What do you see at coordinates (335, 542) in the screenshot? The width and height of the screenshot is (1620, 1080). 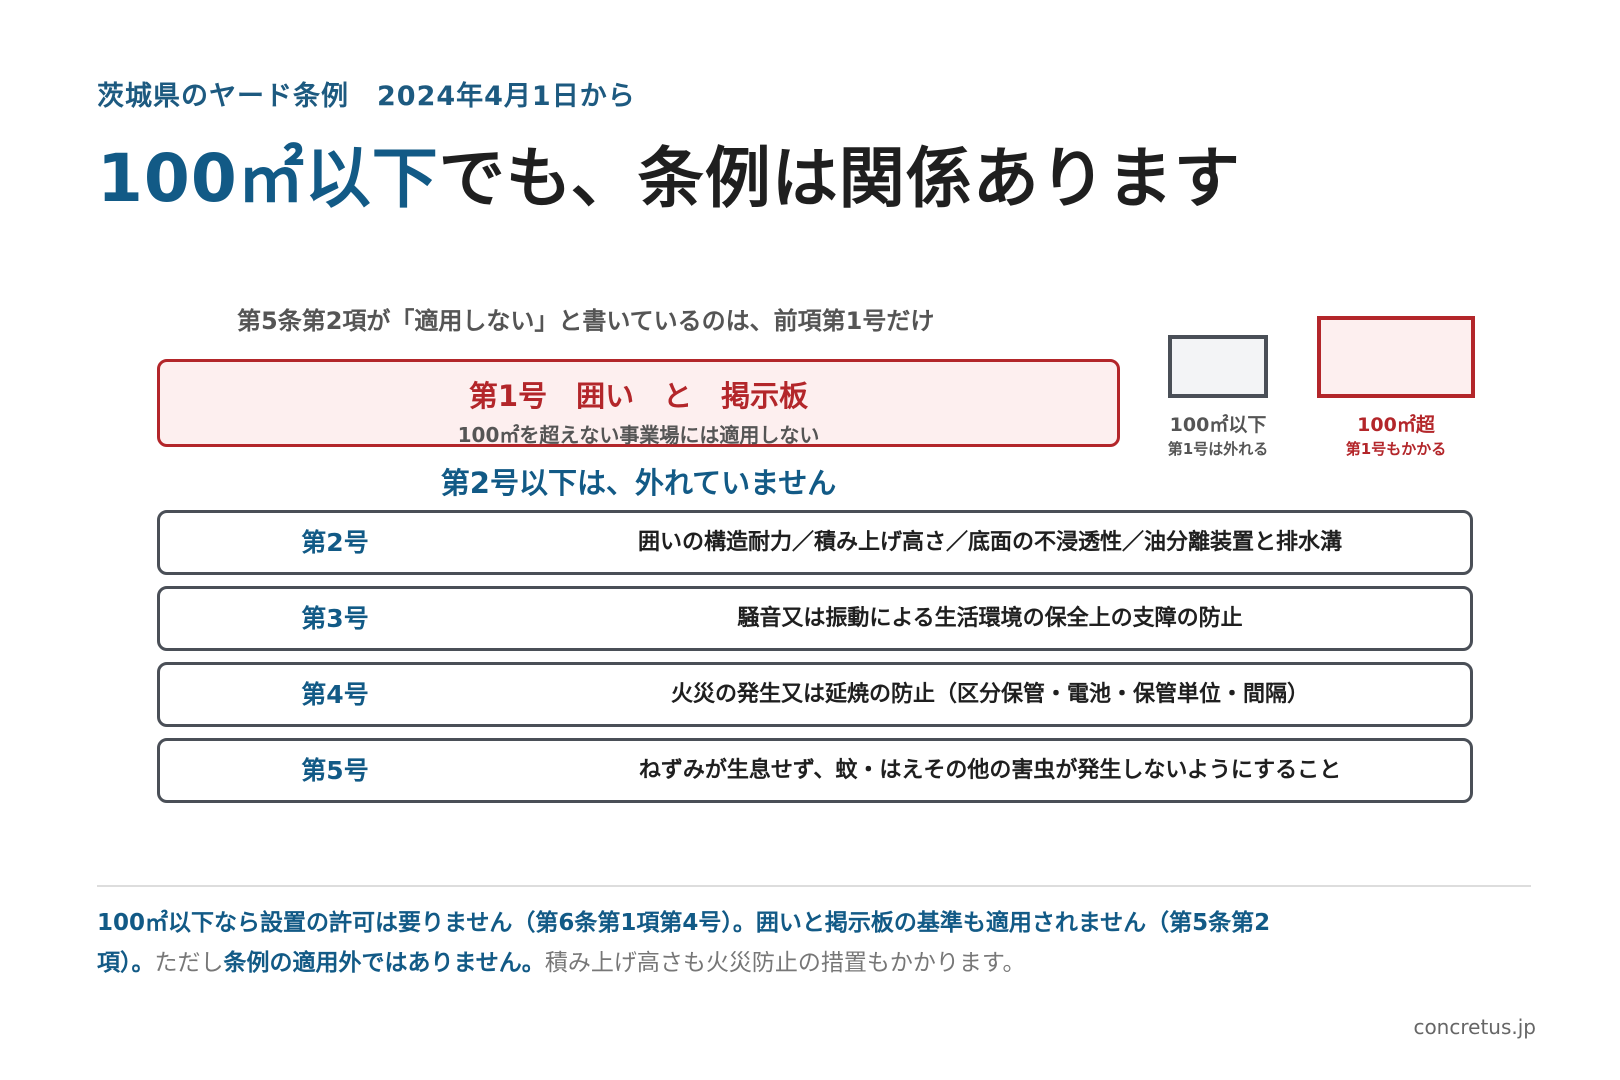 I see `item-number: 第2号` at bounding box center [335, 542].